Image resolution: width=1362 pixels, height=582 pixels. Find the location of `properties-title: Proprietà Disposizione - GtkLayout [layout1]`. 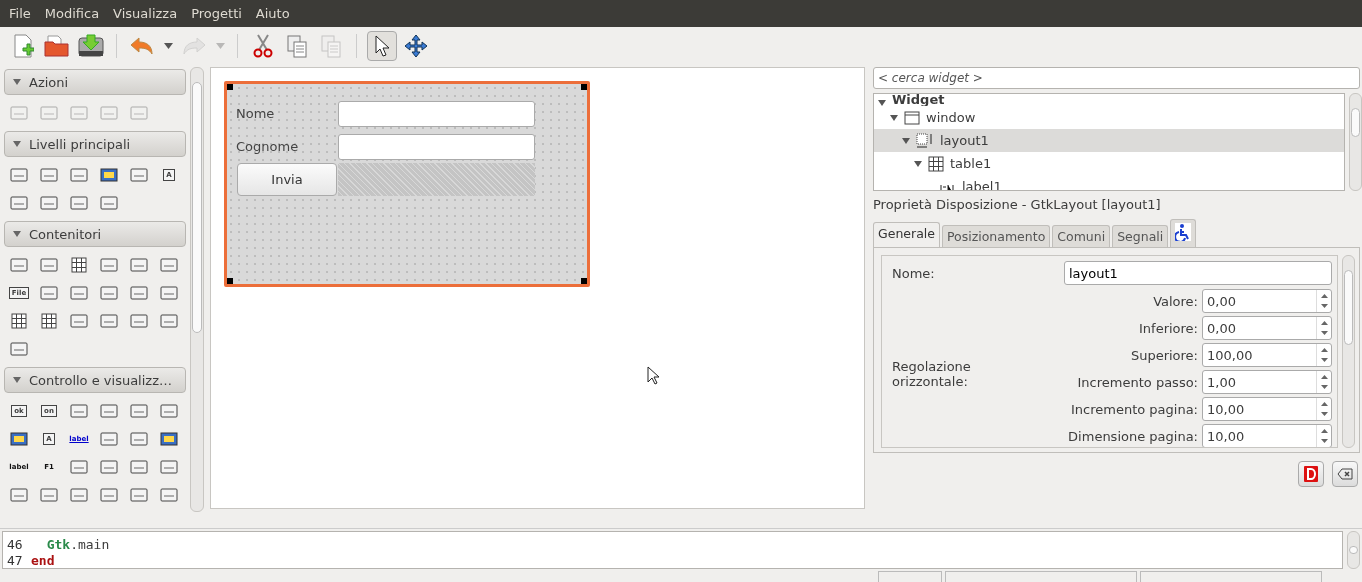

properties-title: Proprietà Disposizione - GtkLayout [layout1] is located at coordinates (1017, 205).